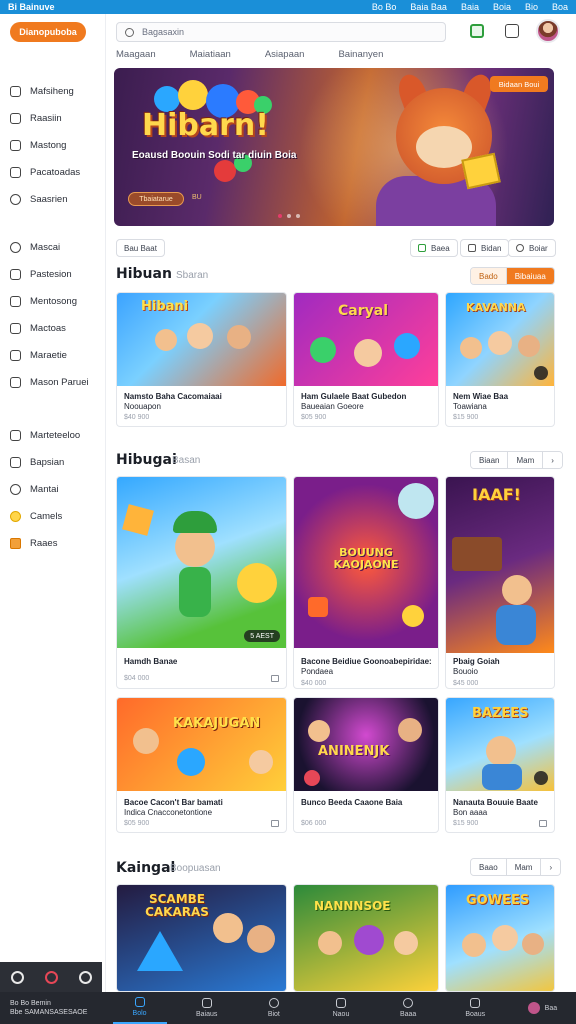  What do you see at coordinates (140, 248) in the screenshot?
I see `filter-left: Bau Baat` at bounding box center [140, 248].